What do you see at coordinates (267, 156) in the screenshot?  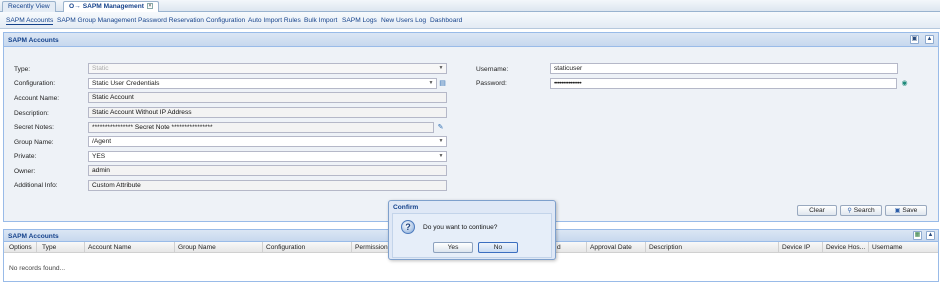 I see `private-select: YES ▼` at bounding box center [267, 156].